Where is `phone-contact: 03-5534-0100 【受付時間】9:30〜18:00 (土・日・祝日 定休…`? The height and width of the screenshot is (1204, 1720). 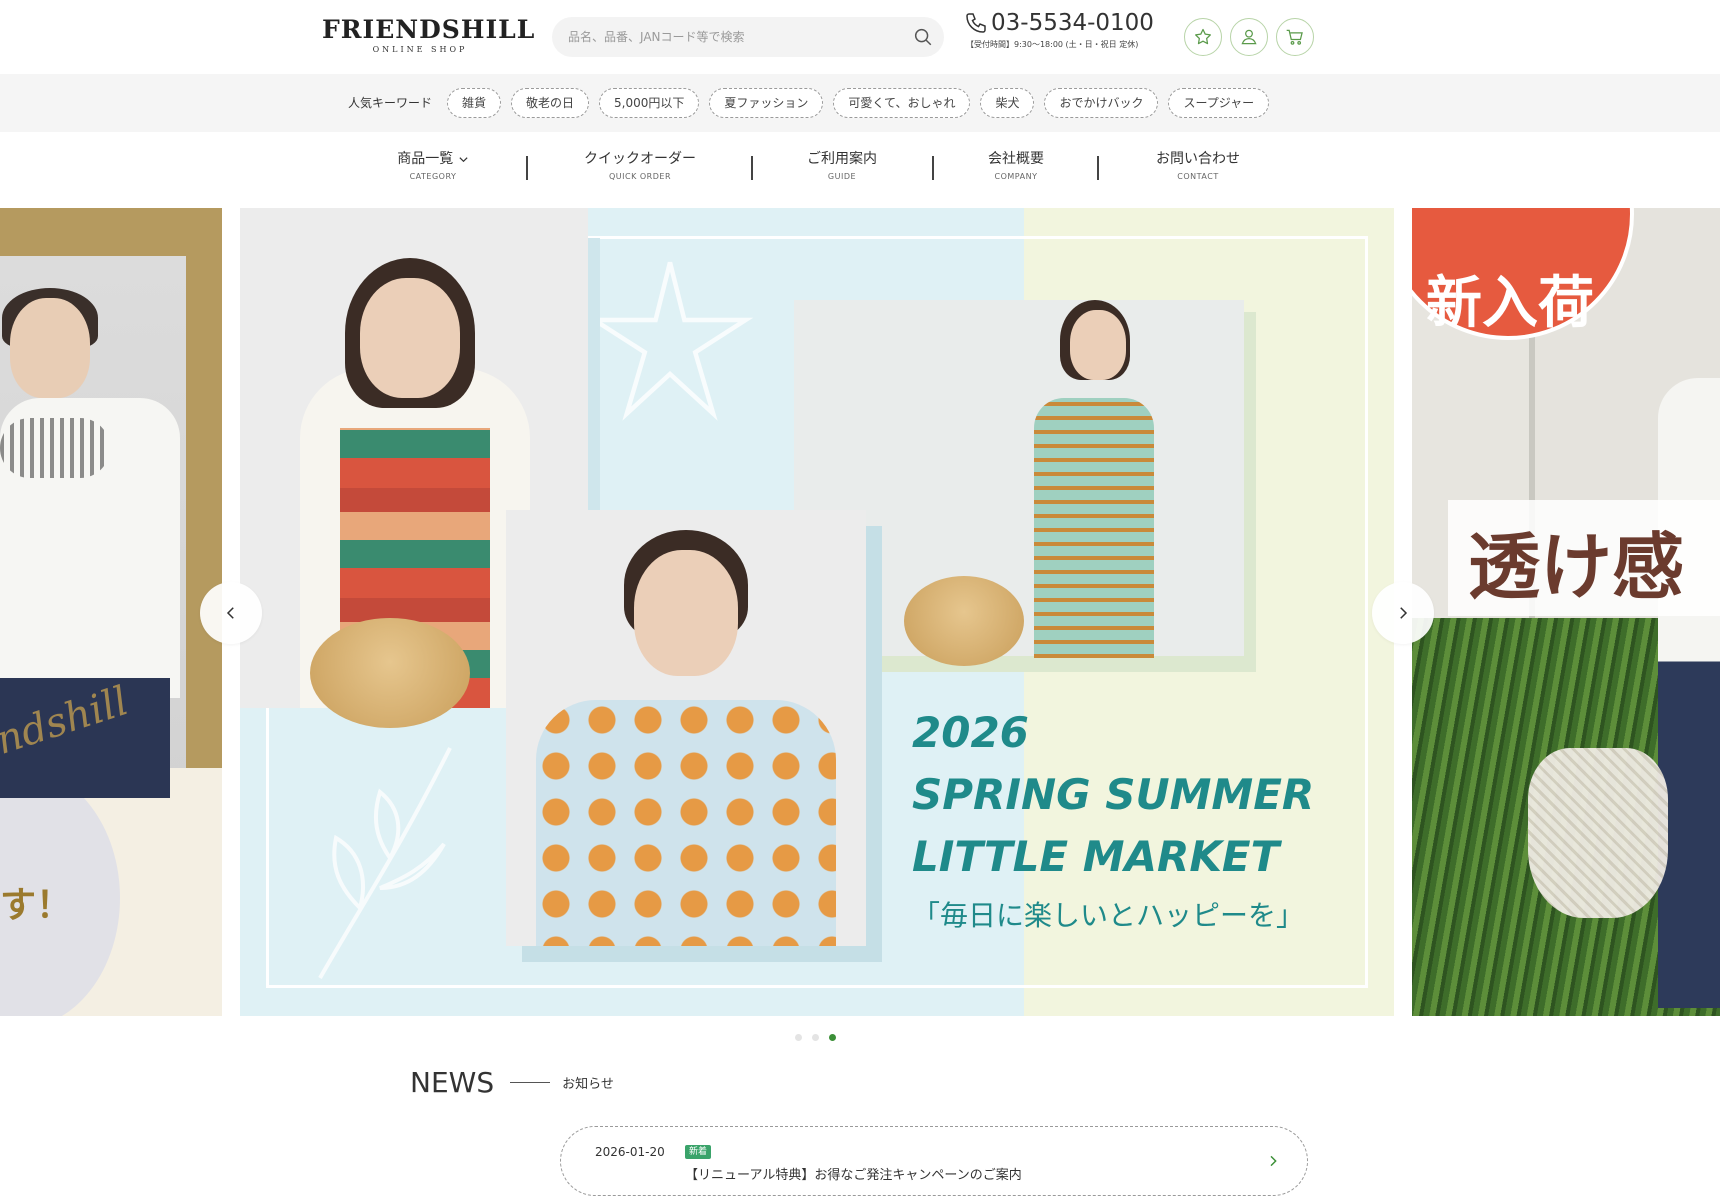 phone-contact: 03-5534-0100 【受付時間】9:30〜18:00 (土・日・祝日 定休… is located at coordinates (1069, 30).